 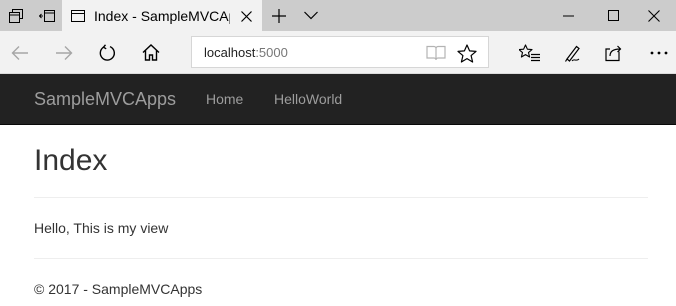 I want to click on site-brand-link: SampleMVCApps, so click(x=105, y=99).